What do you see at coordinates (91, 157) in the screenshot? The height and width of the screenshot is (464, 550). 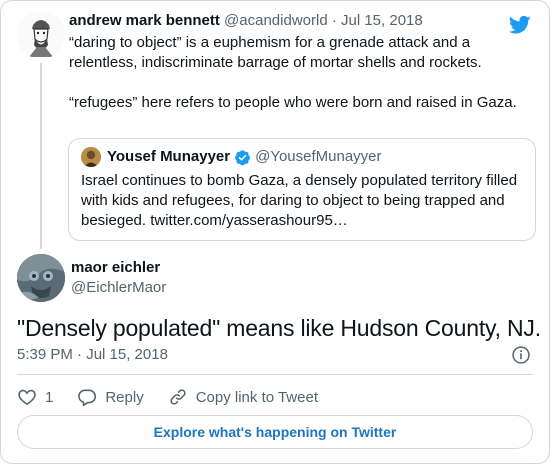 I see `quoted-author-avatar` at bounding box center [91, 157].